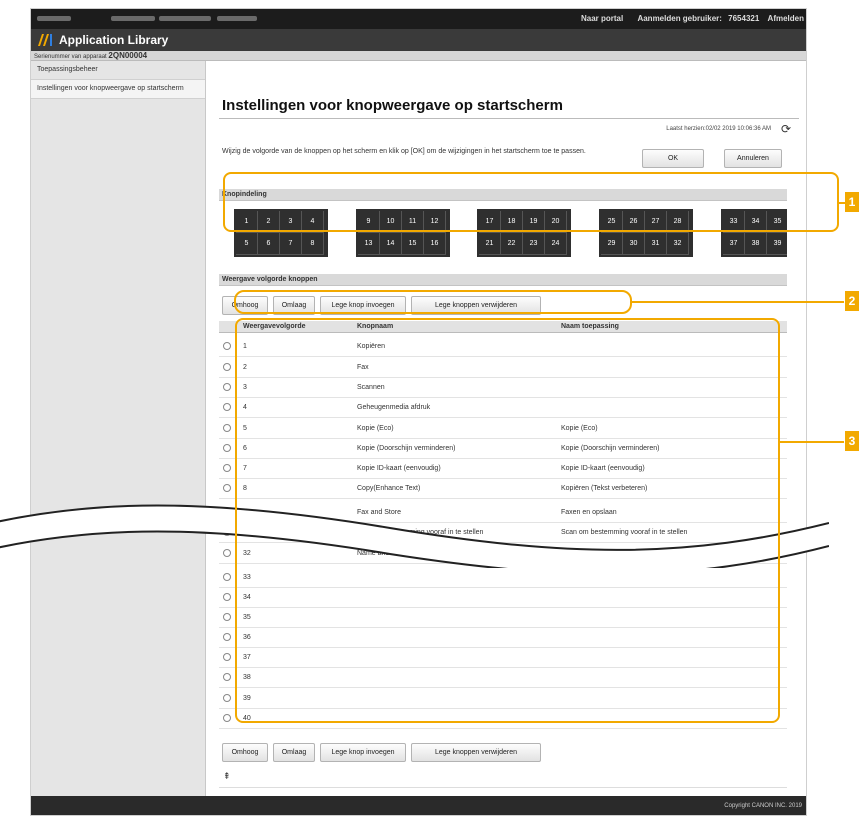 This screenshot has height=820, width=859. What do you see at coordinates (313, 222) in the screenshot?
I see `layout-button: 4` at bounding box center [313, 222].